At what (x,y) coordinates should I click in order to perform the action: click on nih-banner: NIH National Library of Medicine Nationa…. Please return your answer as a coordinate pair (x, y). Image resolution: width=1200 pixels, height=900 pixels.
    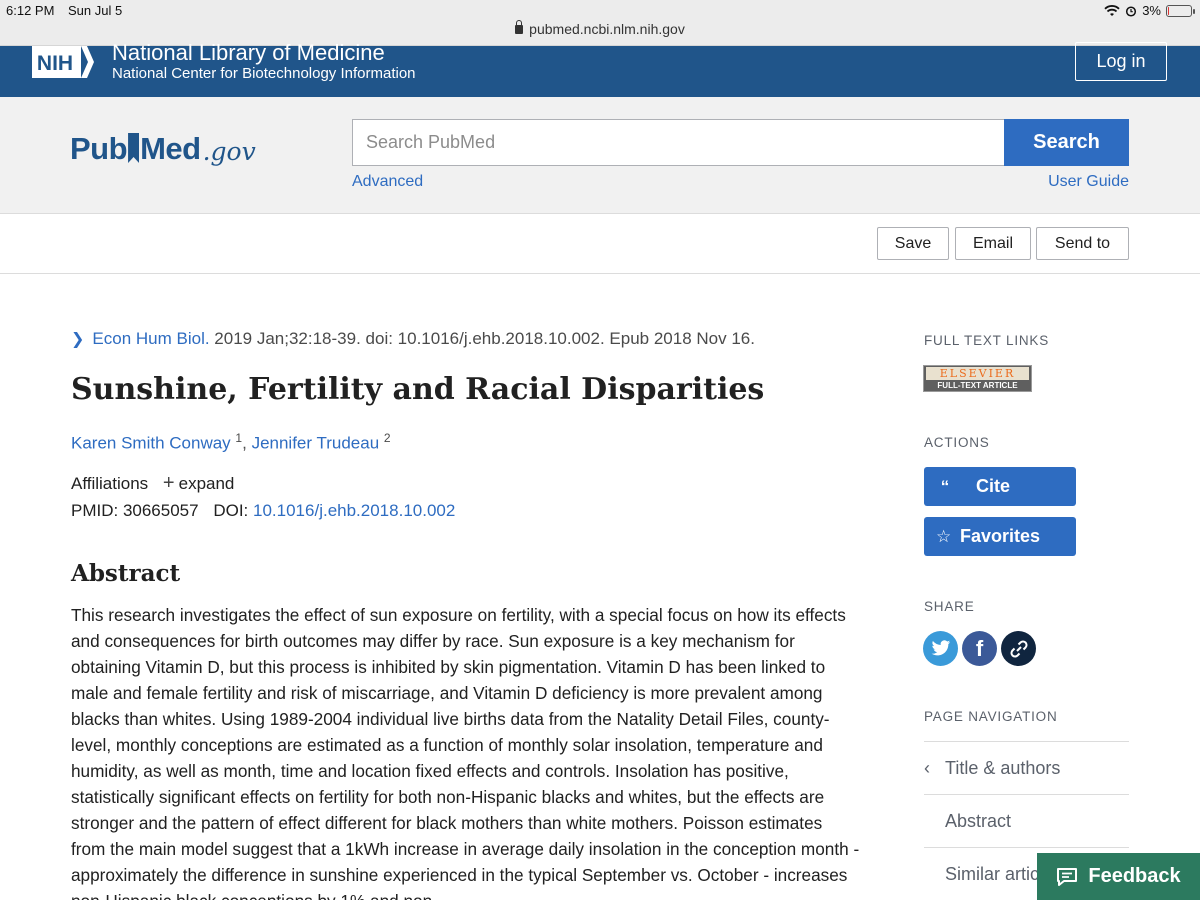
    Looking at the image, I should click on (600, 68).